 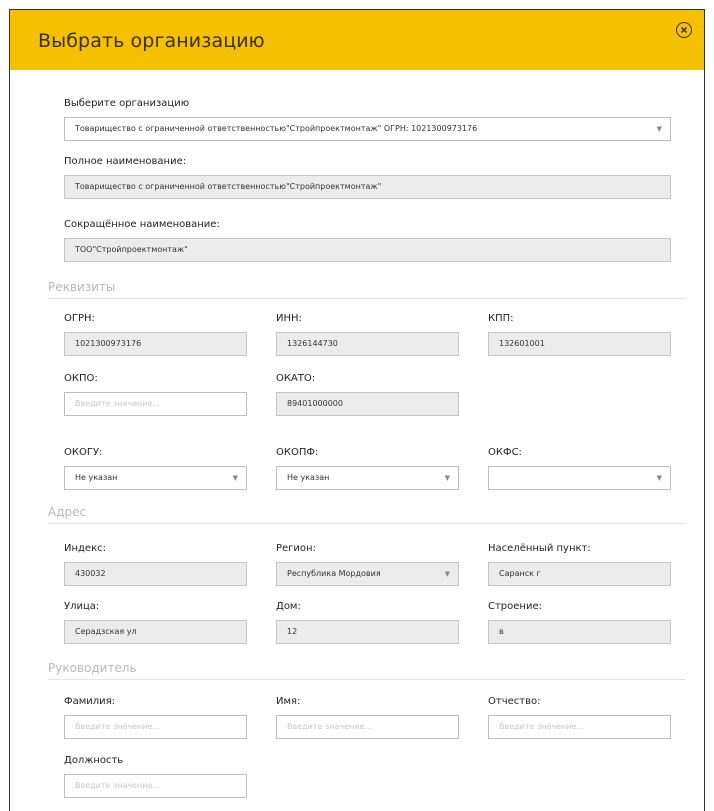 I want to click on requisites-section-title: Реквизиты, so click(x=367, y=289).